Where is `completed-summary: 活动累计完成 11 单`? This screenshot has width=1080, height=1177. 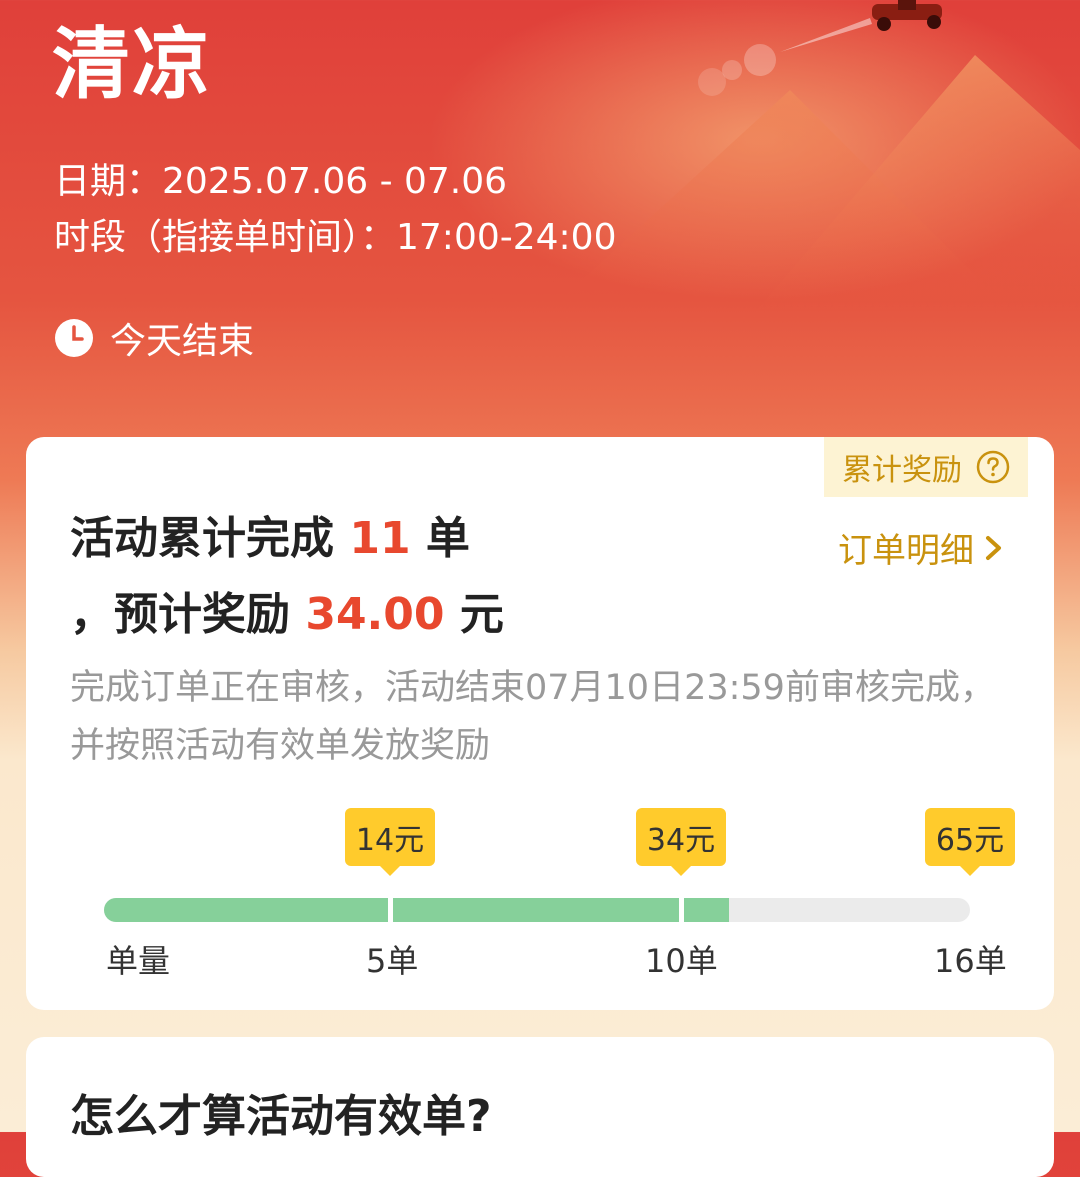 completed-summary: 活动累计完成 11 单 is located at coordinates (270, 539).